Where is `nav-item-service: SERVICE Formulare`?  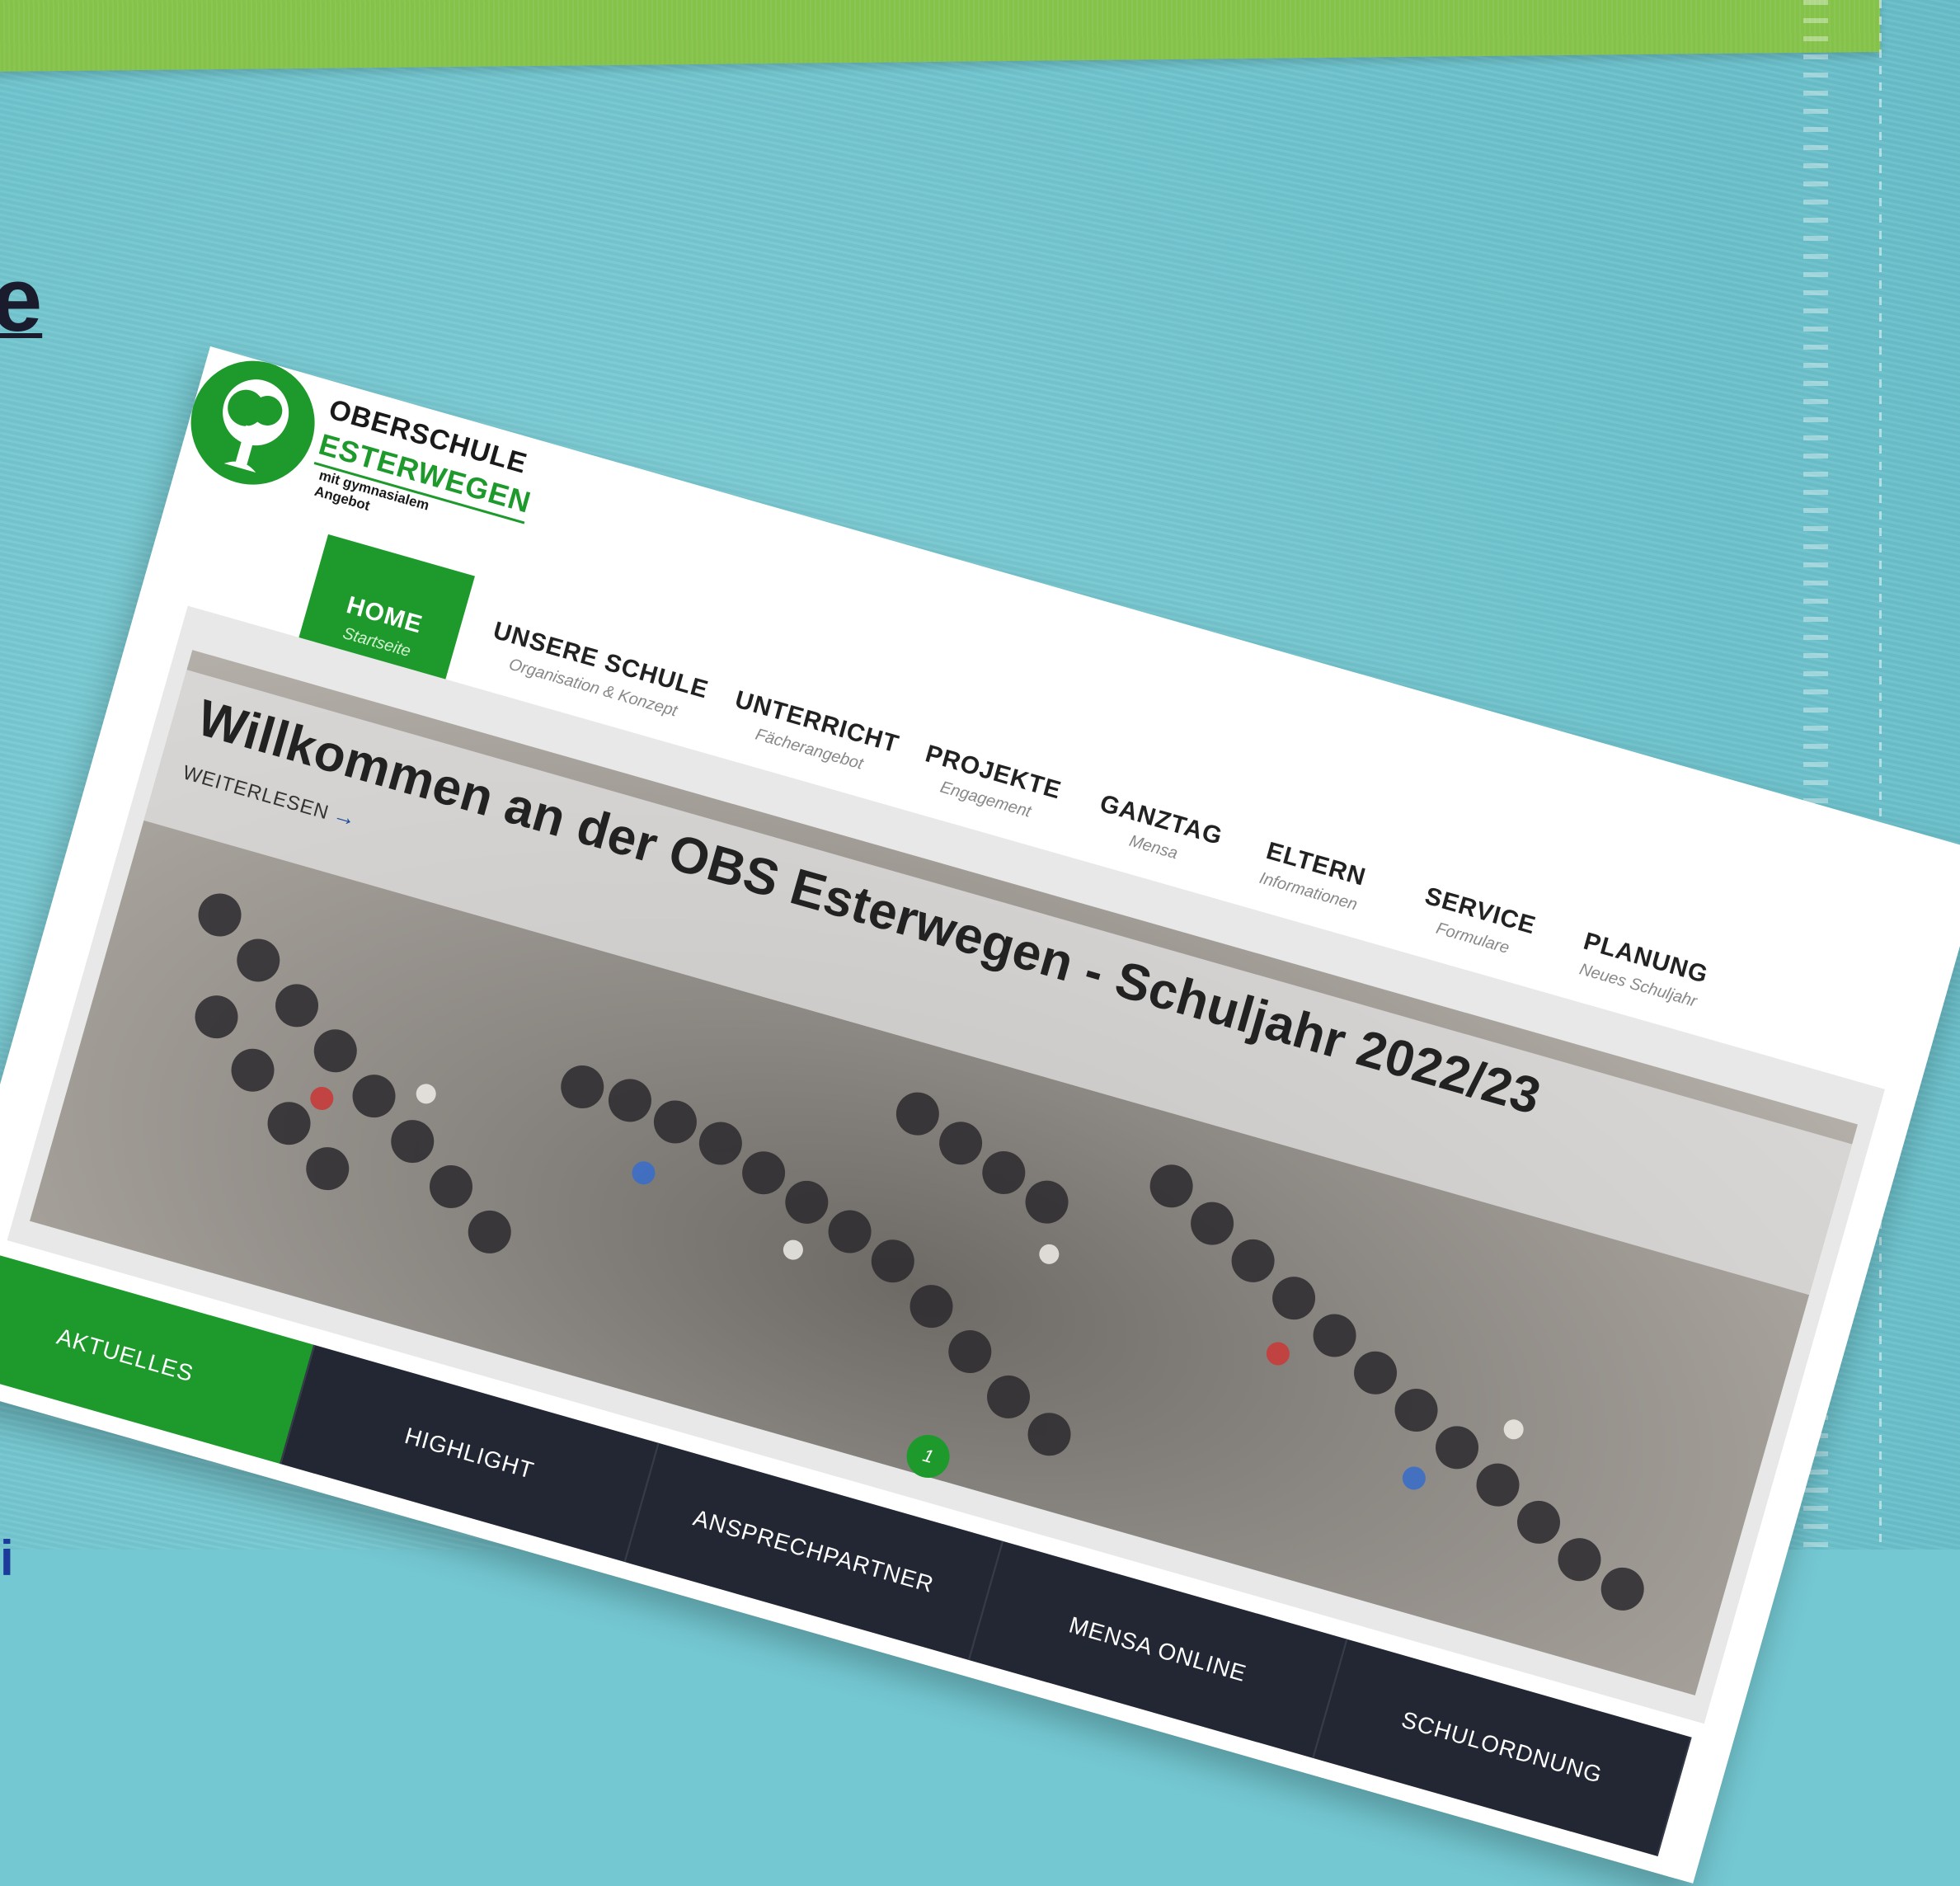 nav-item-service: SERVICE Formulare is located at coordinates (1477, 922).